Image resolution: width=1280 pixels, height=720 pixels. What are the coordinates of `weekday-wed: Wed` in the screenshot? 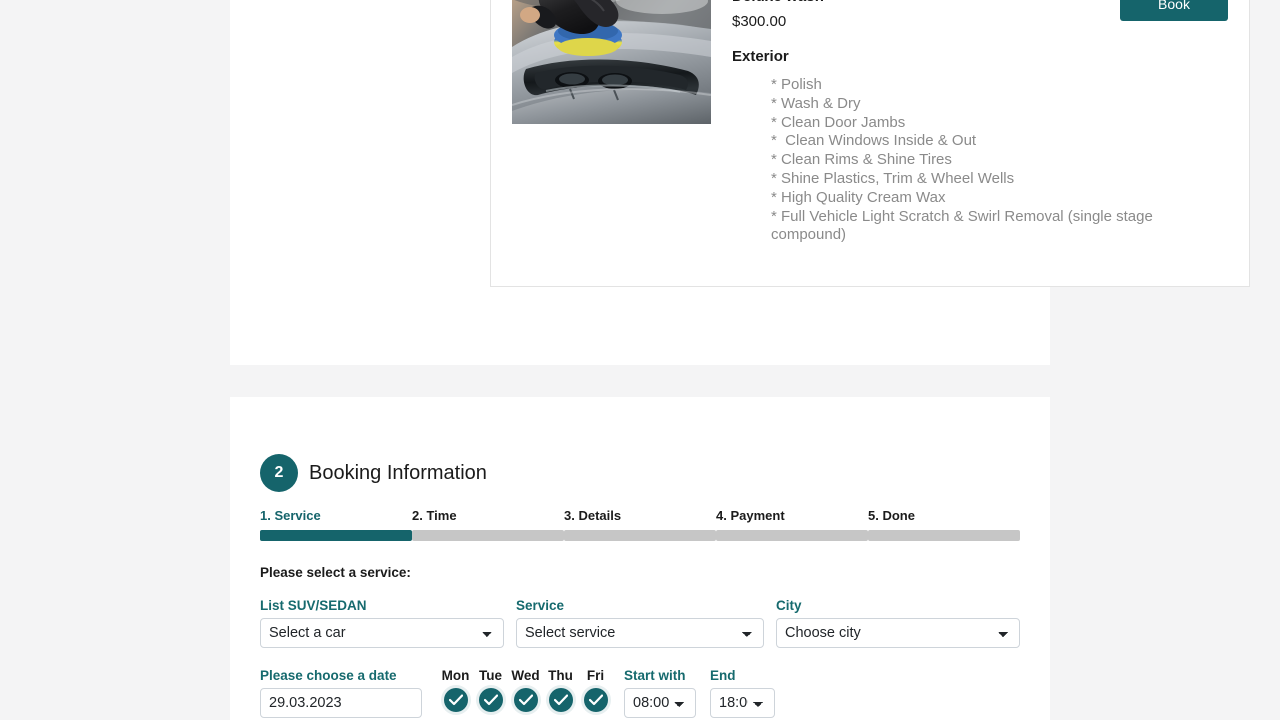 It's located at (525, 690).